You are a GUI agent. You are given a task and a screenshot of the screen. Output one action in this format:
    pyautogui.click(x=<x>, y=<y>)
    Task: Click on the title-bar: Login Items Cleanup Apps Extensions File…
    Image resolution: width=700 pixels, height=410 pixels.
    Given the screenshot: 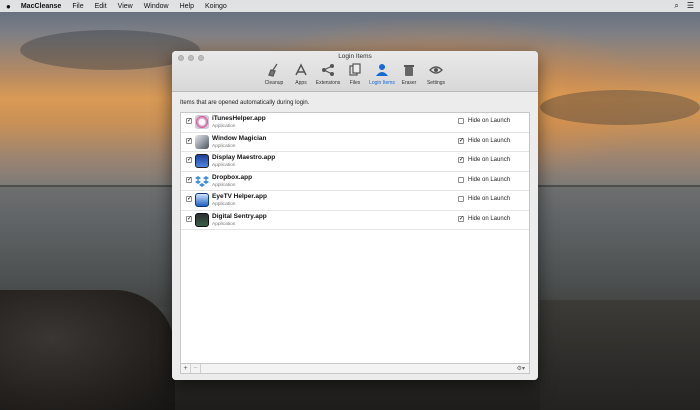 What is the action you would take?
    pyautogui.click(x=355, y=71)
    